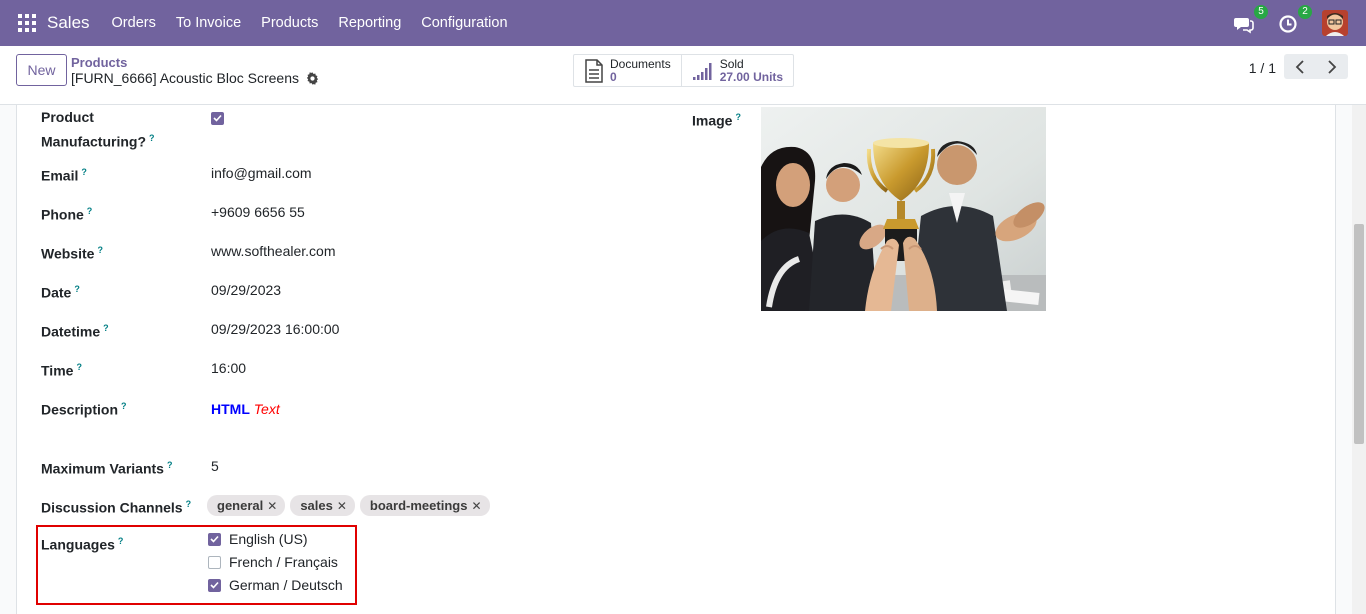  What do you see at coordinates (68, 23) in the screenshot?
I see `app-brand: Sales` at bounding box center [68, 23].